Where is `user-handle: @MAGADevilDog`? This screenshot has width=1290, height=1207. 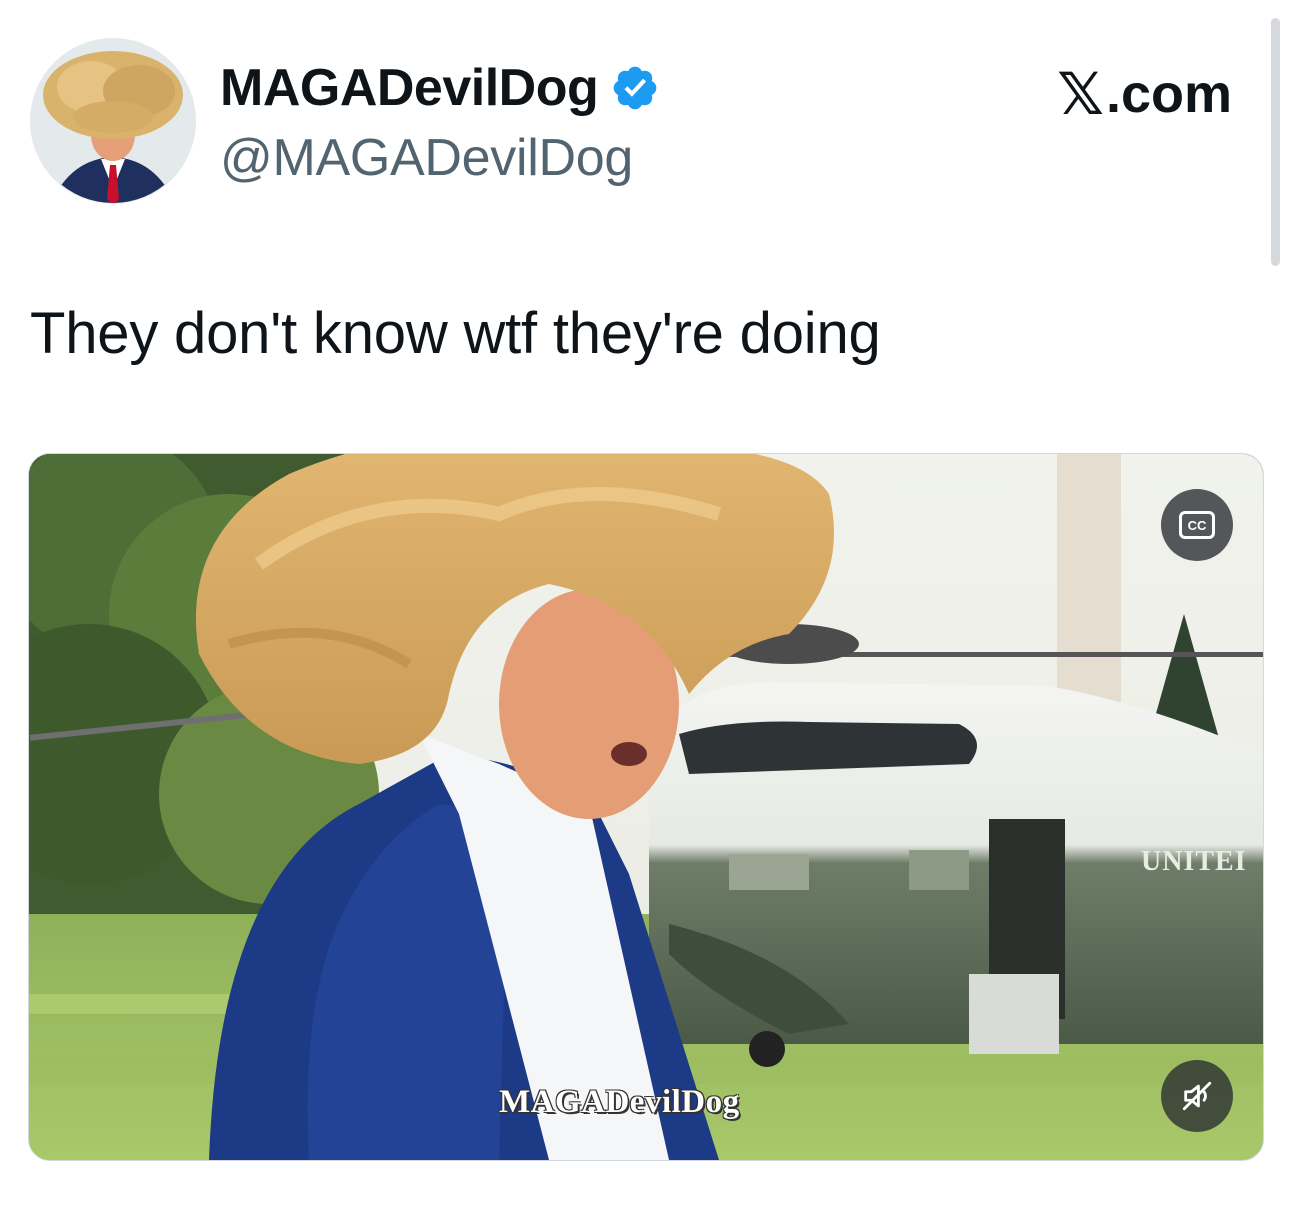 user-handle: @MAGADevilDog is located at coordinates (426, 158).